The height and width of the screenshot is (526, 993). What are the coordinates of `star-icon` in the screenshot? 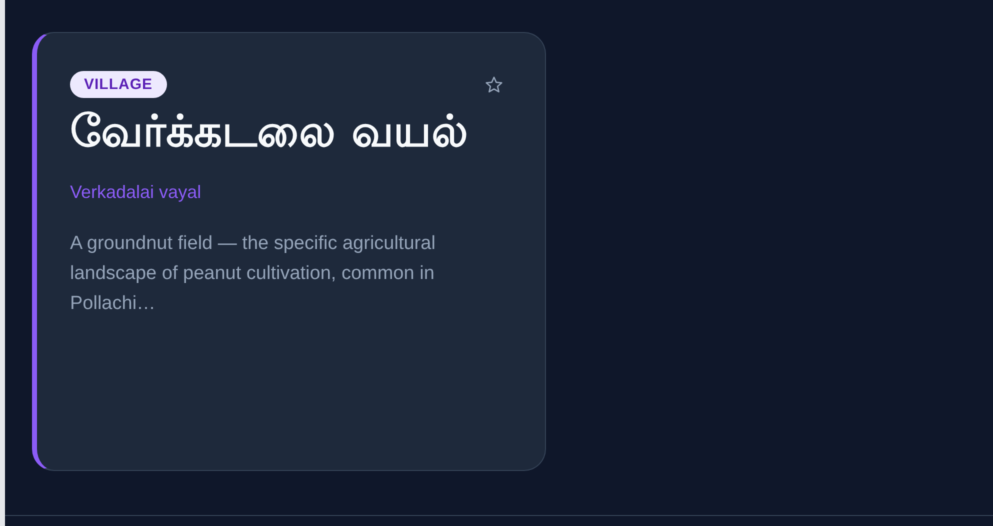 It's located at (494, 85).